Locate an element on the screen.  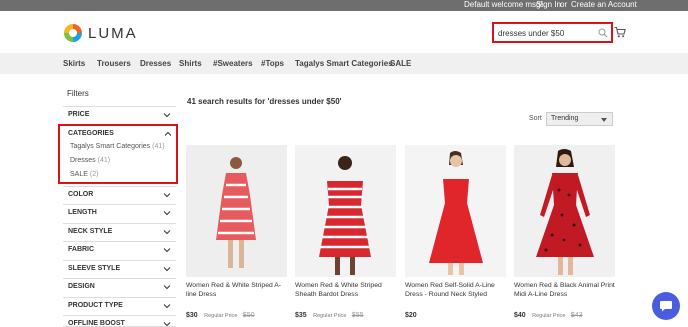
price-row: $40 Regular Price $43 is located at coordinates (548, 313).